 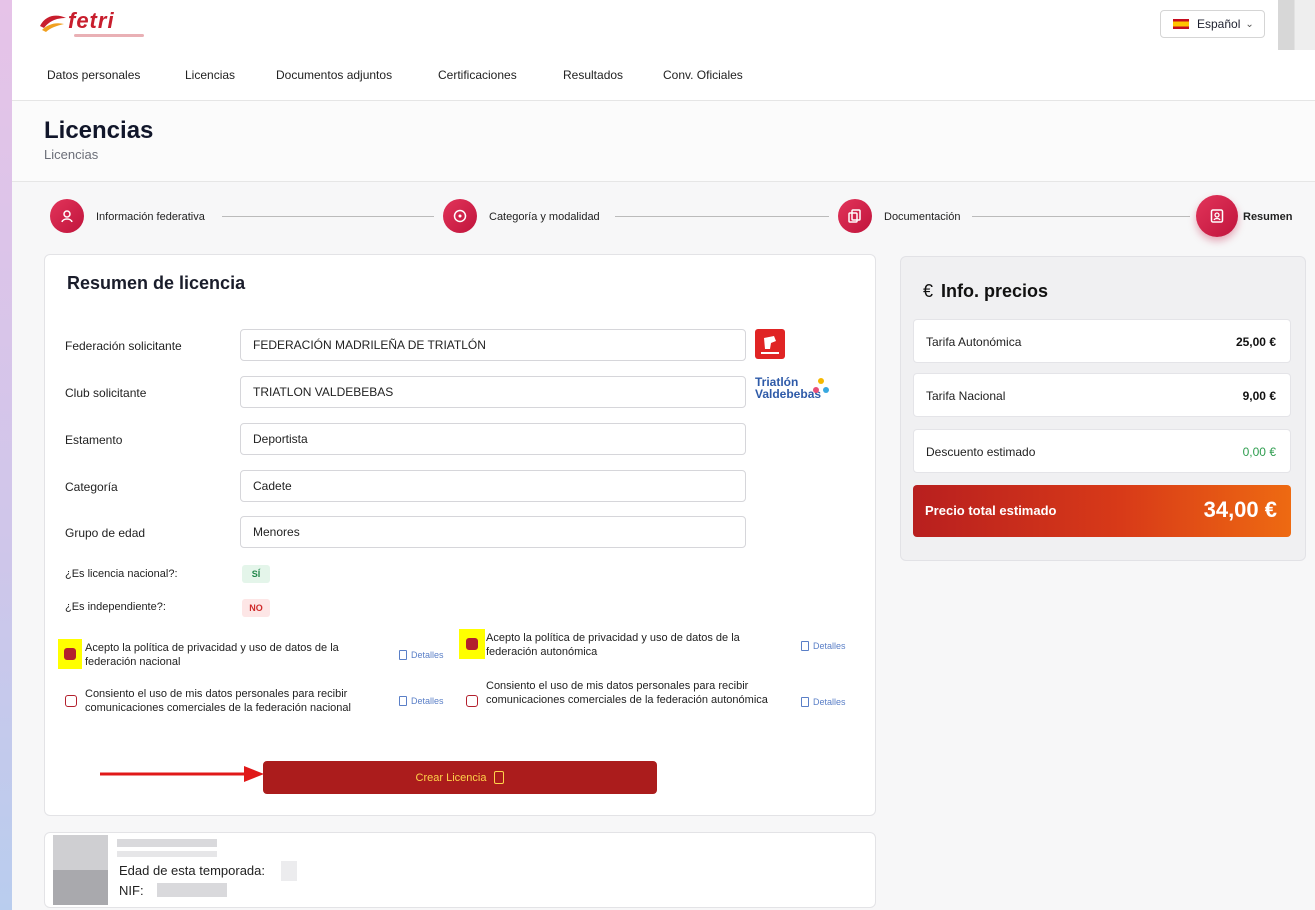 I want to click on discount-value: 0,00 €, so click(x=1259, y=452).